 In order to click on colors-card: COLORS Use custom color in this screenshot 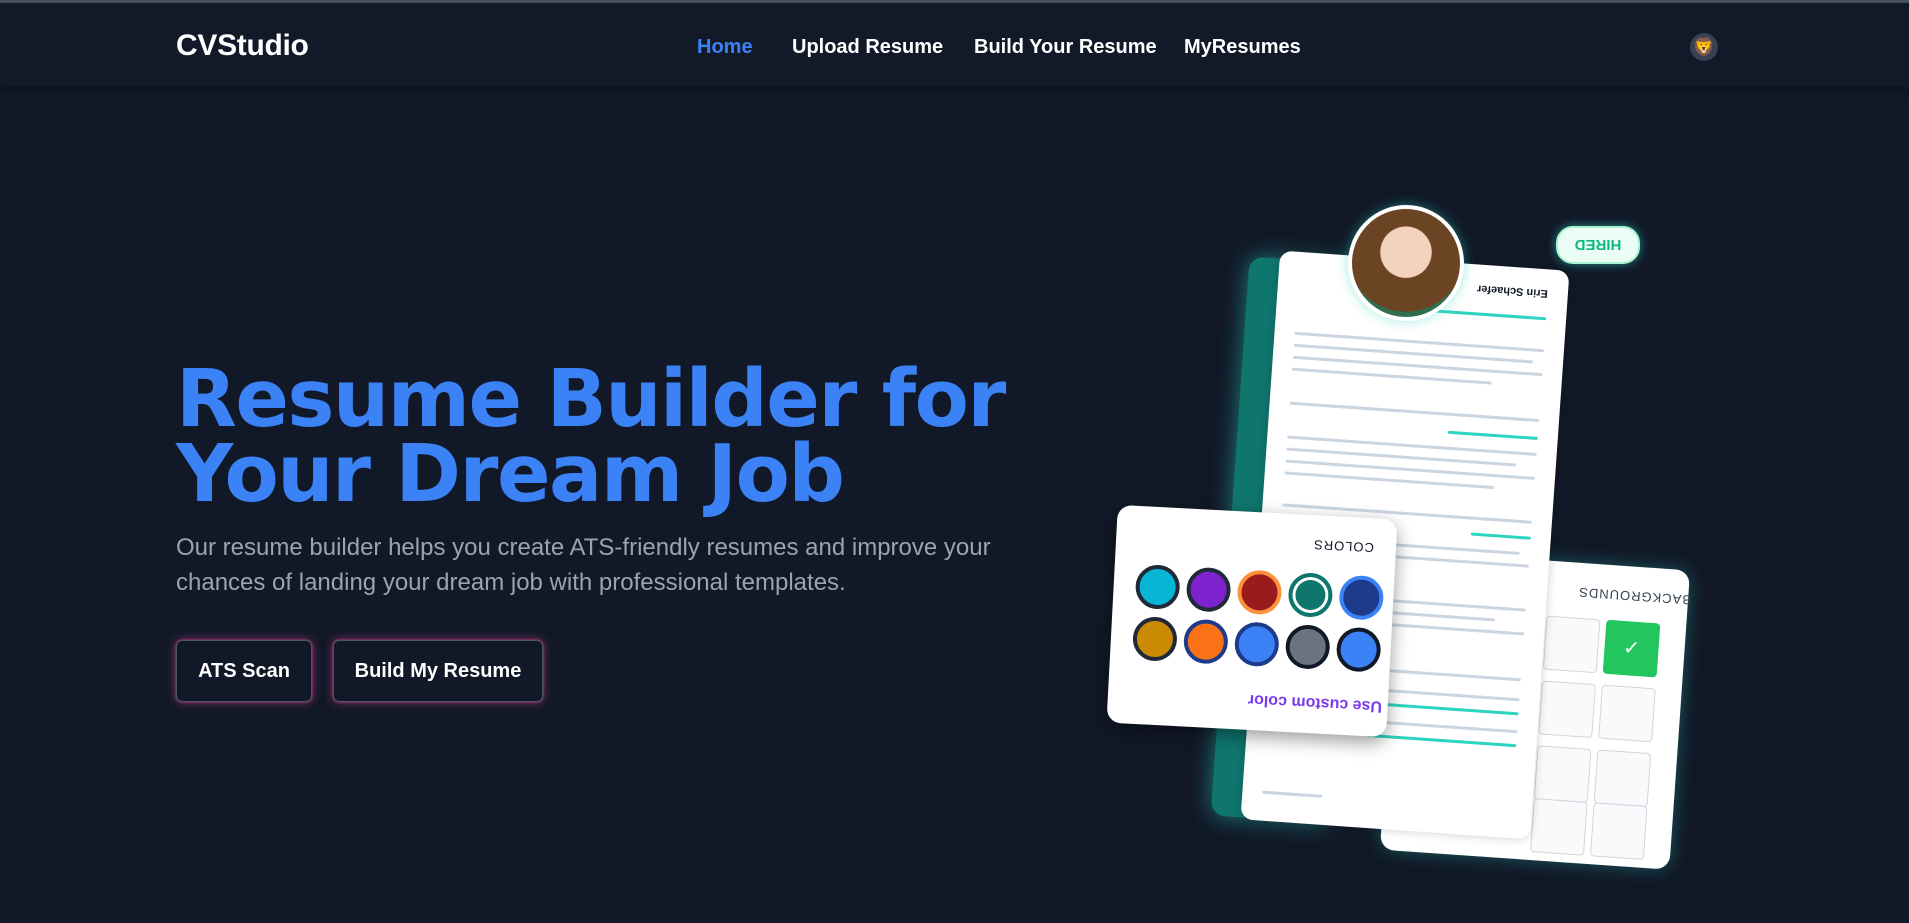, I will do `click(1252, 621)`.